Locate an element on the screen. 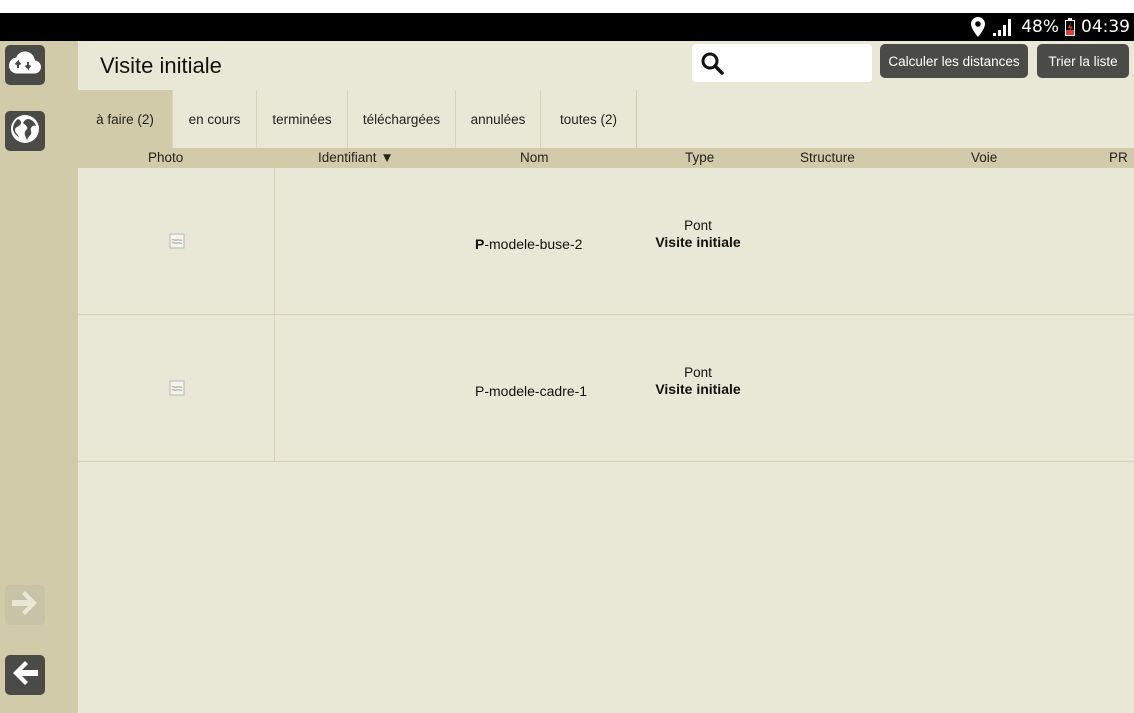 The height and width of the screenshot is (713, 1134). col-voie: Voie is located at coordinates (984, 157).